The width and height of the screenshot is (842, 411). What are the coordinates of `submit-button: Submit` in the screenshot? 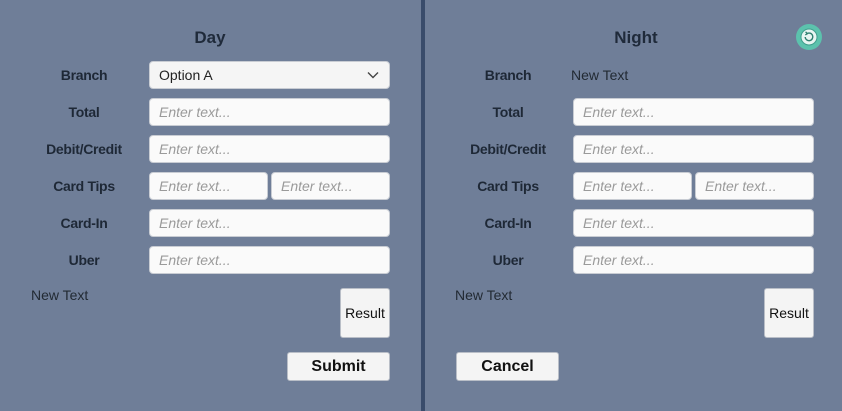 It's located at (338, 366).